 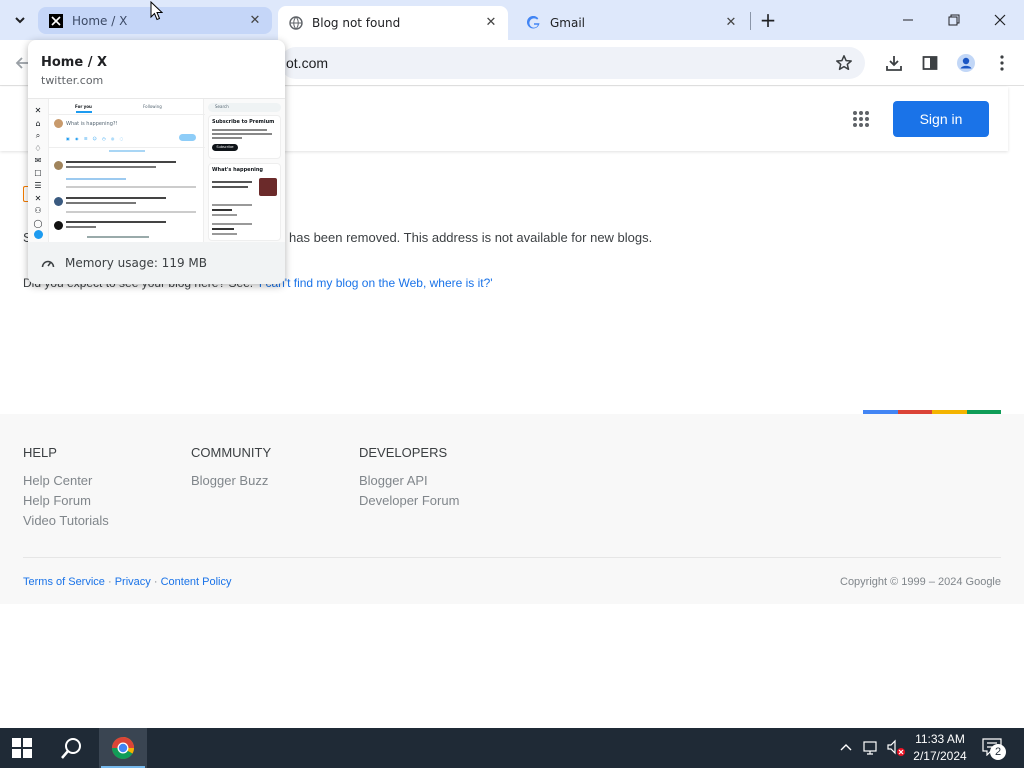 What do you see at coordinates (908, 20) in the screenshot?
I see `minimize-button` at bounding box center [908, 20].